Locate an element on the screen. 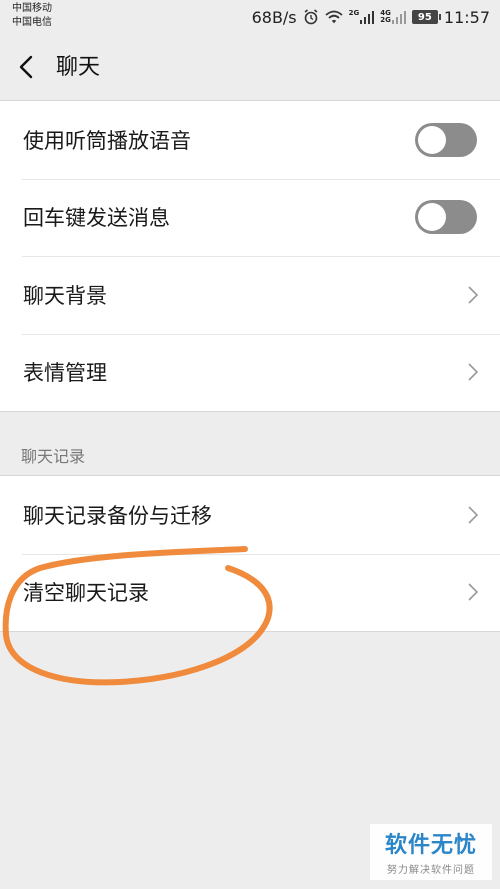  setting-chat-background: 聊天背景 is located at coordinates (250, 295).